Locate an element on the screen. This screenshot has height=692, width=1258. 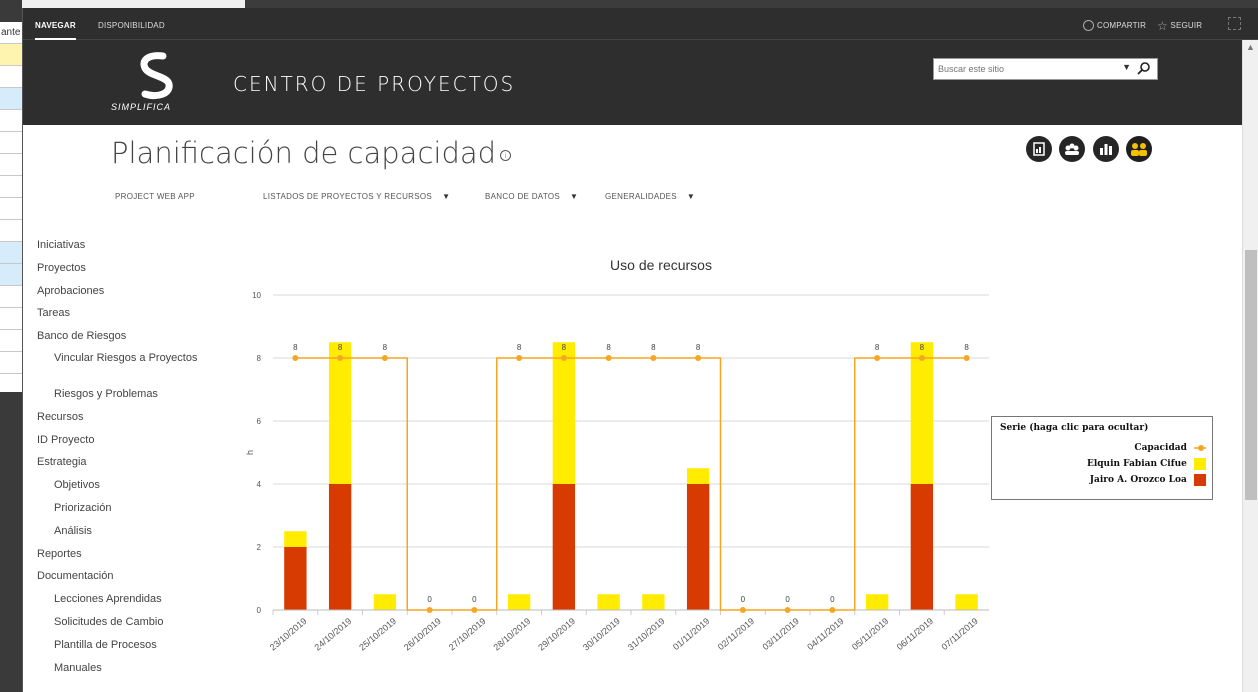
y-tick-label: 0 is located at coordinates (259, 610).